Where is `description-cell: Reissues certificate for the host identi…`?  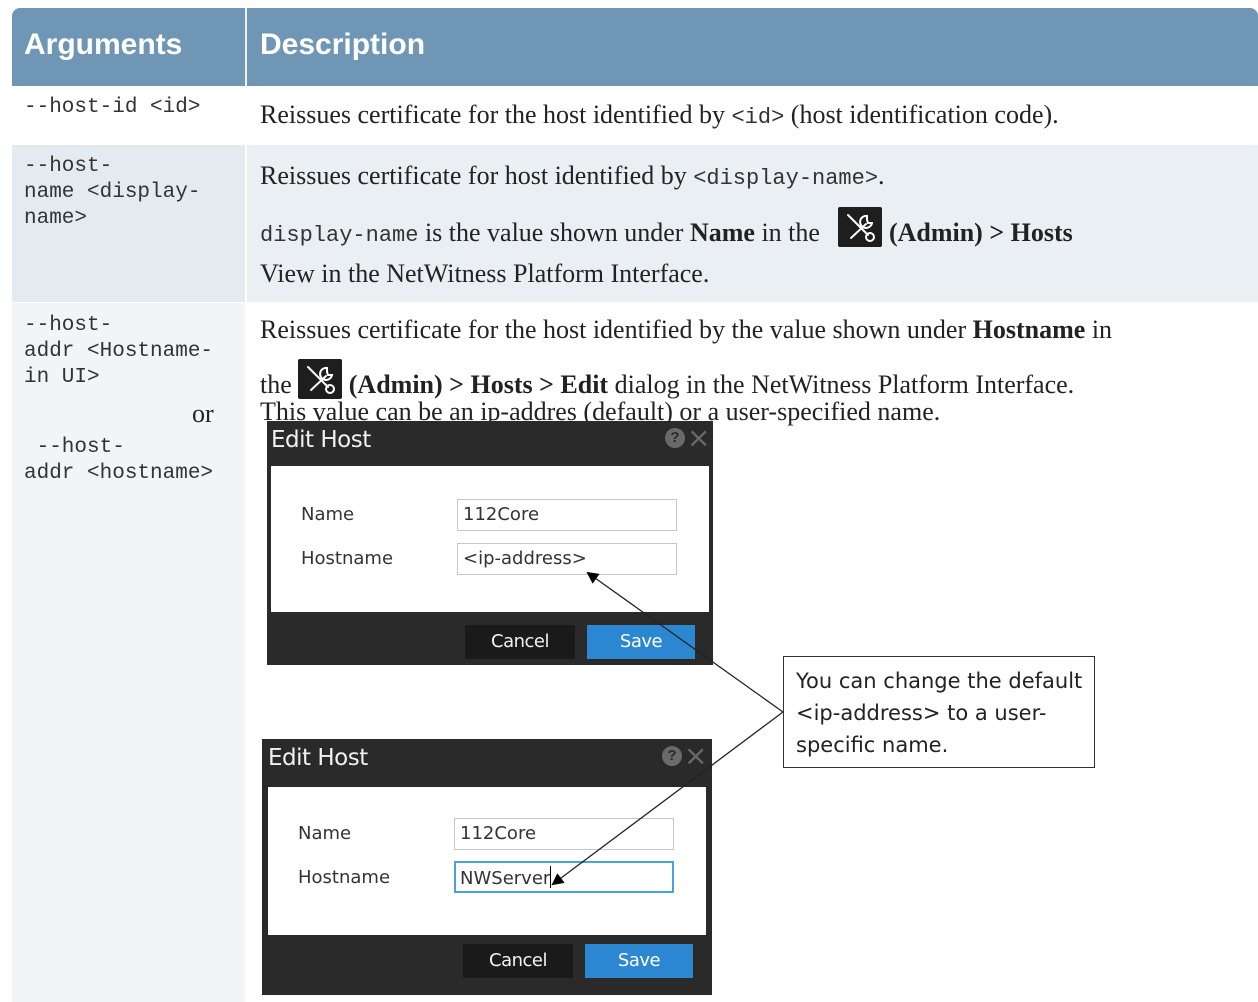 description-cell: Reissues certificate for the host identi… is located at coordinates (752, 115).